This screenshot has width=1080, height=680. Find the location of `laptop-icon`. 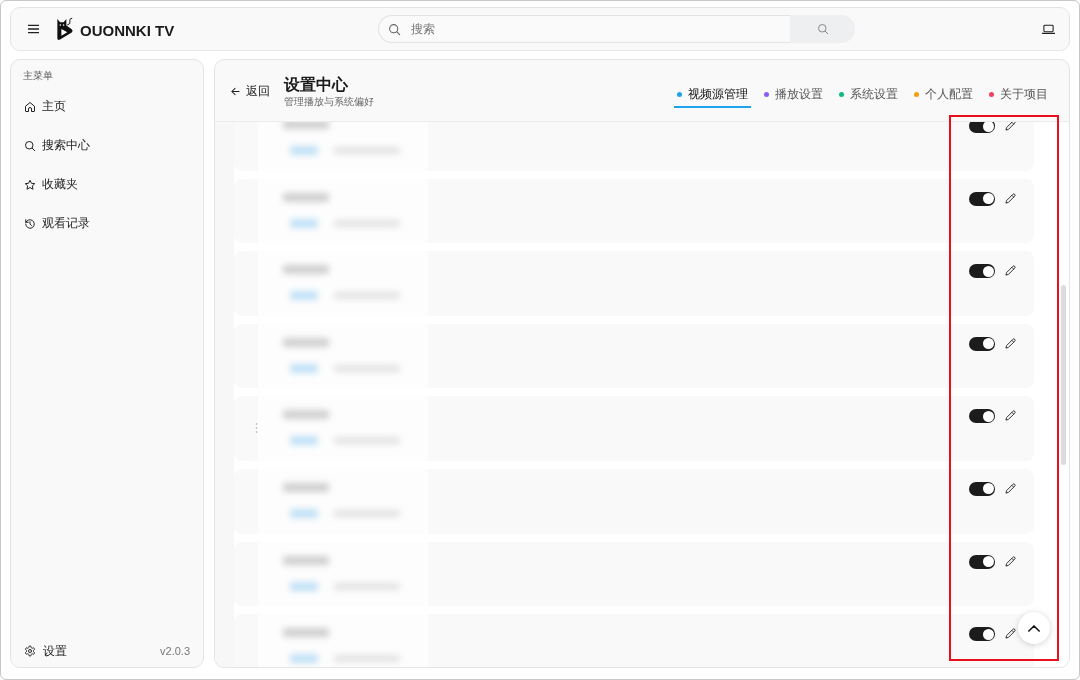

laptop-icon is located at coordinates (1048, 29).